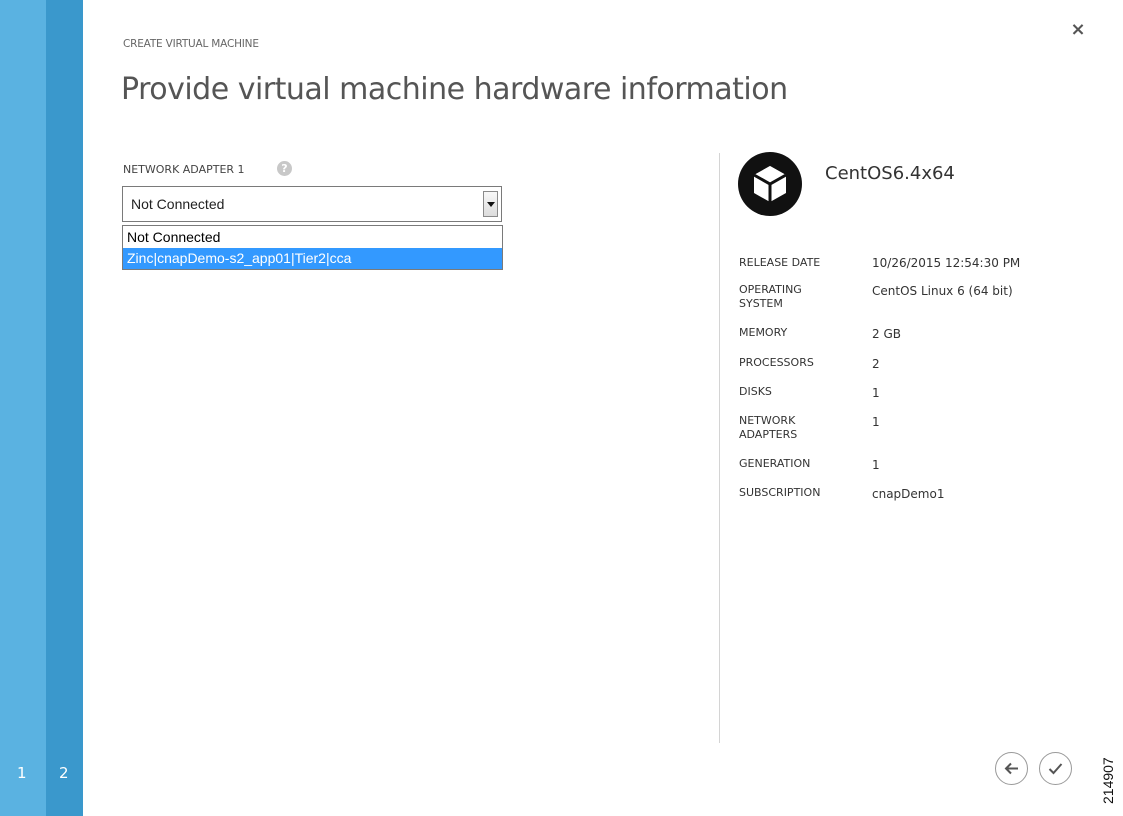 The width and height of the screenshot is (1123, 816). What do you see at coordinates (780, 492) in the screenshot?
I see `spec-label-subscription: SUBSCRIPTION` at bounding box center [780, 492].